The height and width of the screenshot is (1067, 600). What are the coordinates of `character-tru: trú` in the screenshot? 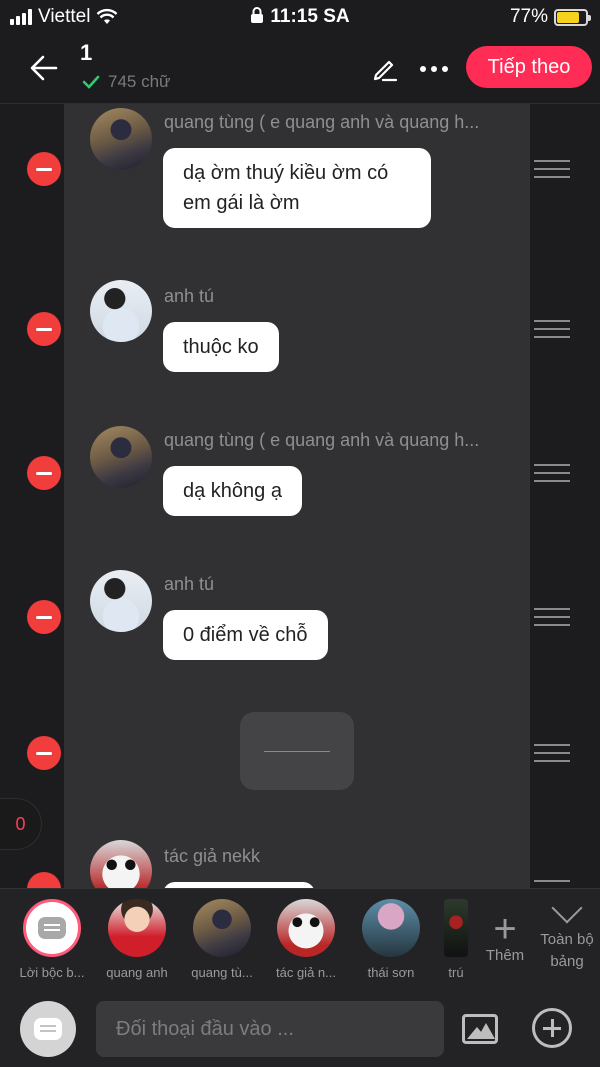 It's located at (456, 939).